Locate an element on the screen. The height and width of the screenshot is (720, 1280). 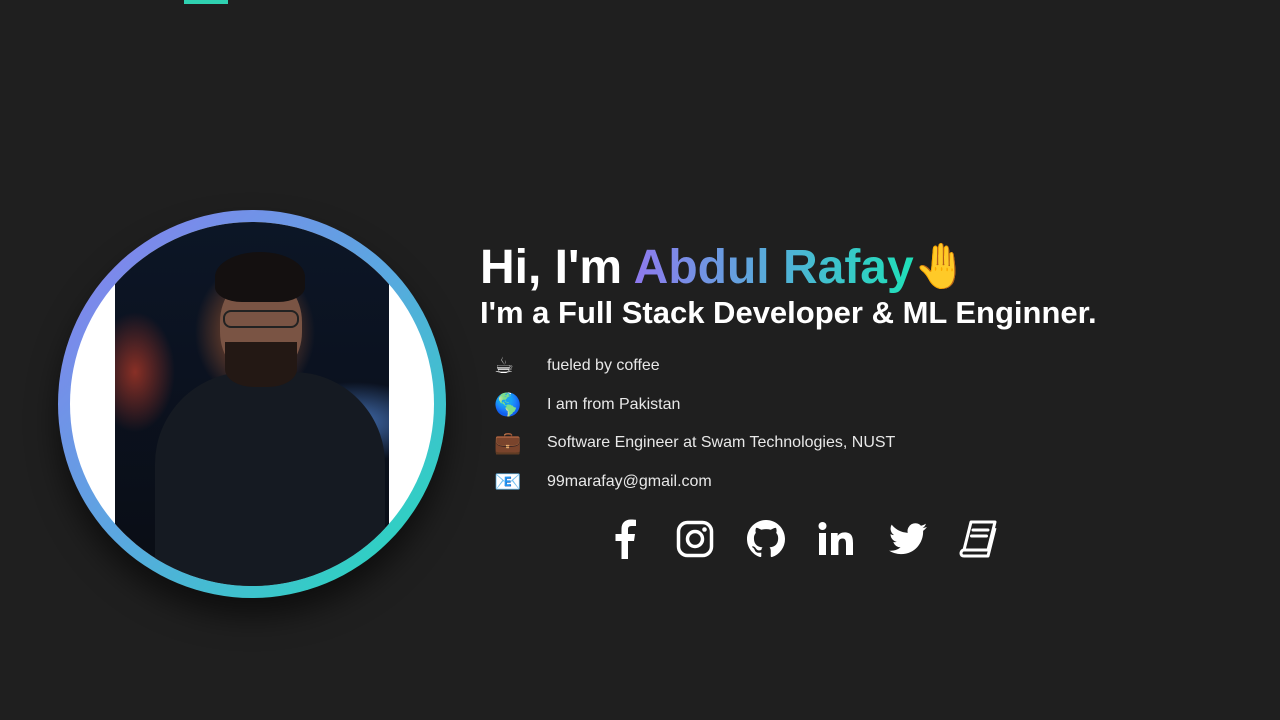
linkedin-icon is located at coordinates (837, 539).